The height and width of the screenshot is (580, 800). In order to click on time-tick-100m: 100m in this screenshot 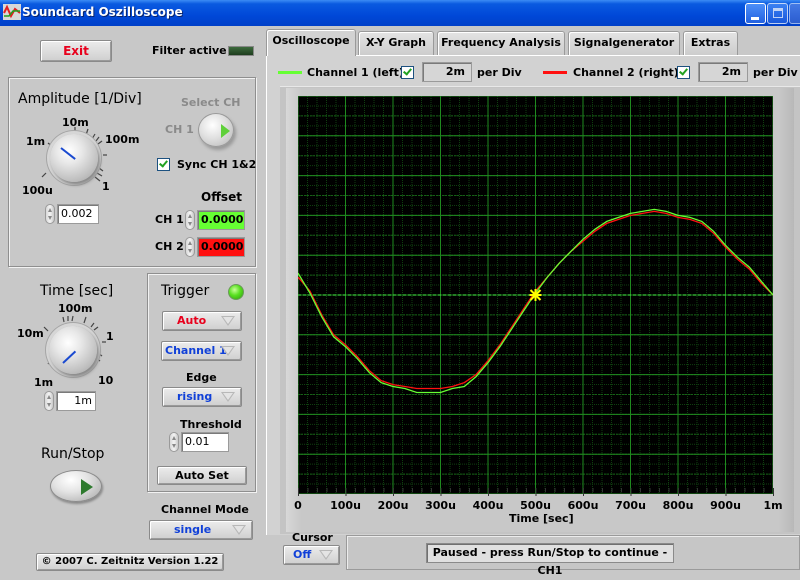, I will do `click(75, 308)`.